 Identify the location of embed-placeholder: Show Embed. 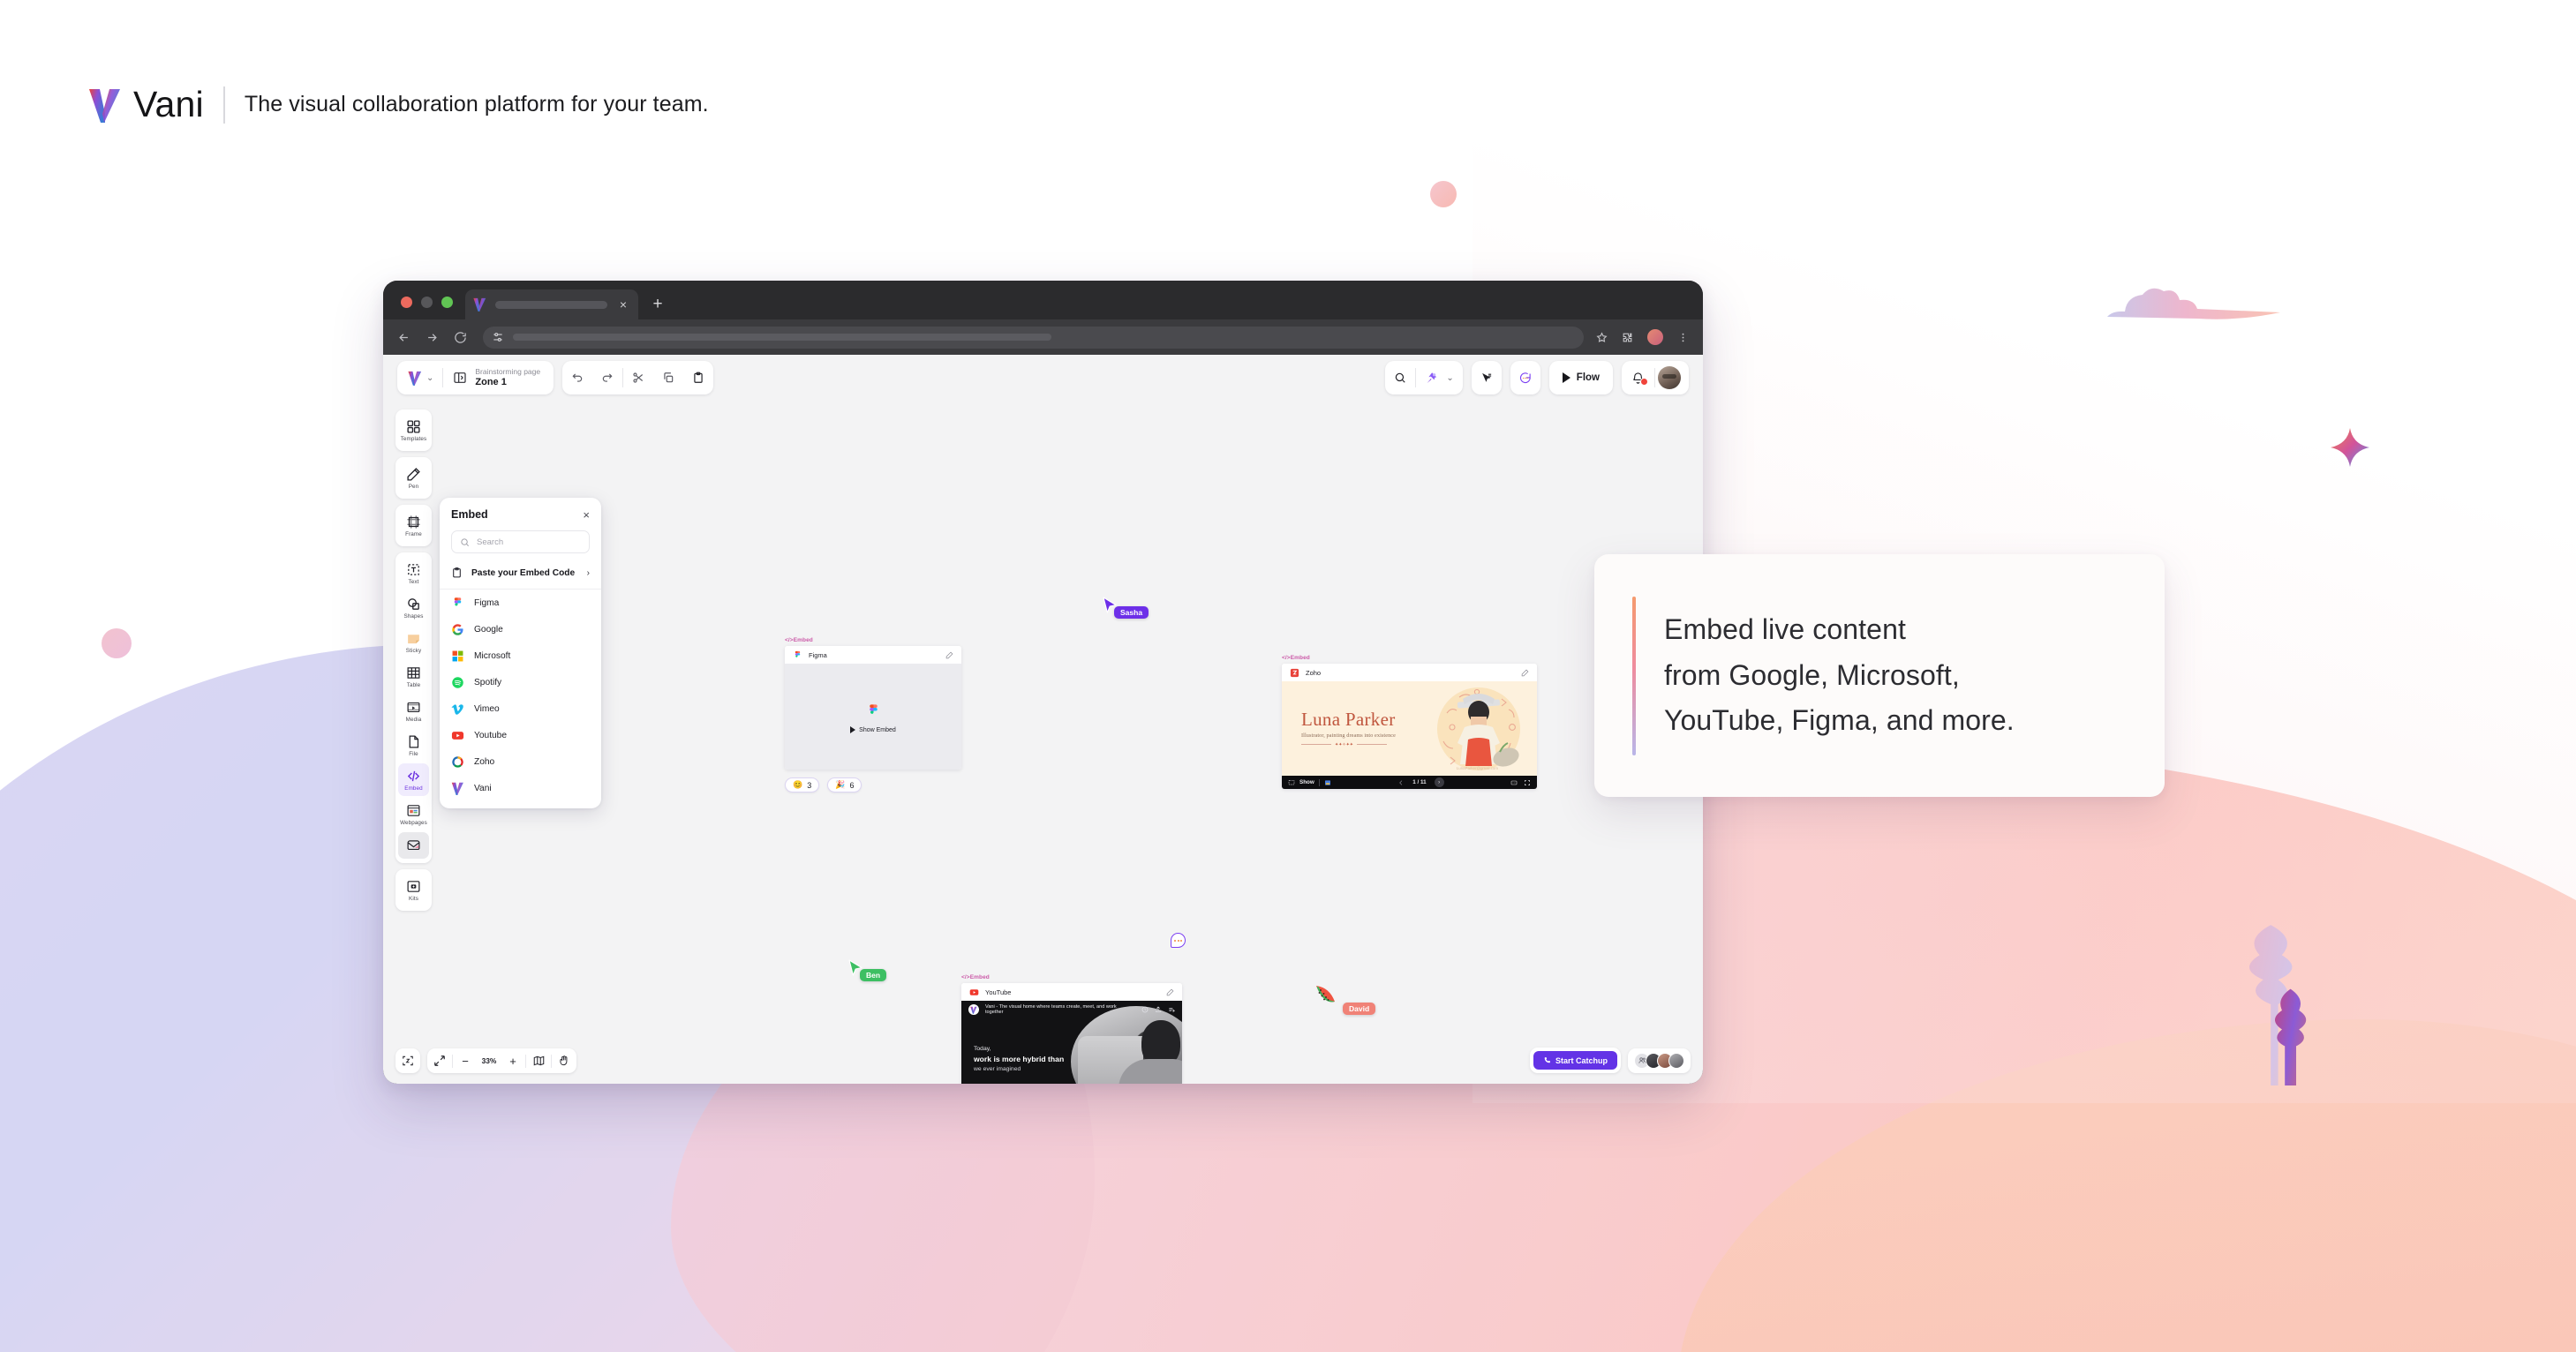
(873, 717).